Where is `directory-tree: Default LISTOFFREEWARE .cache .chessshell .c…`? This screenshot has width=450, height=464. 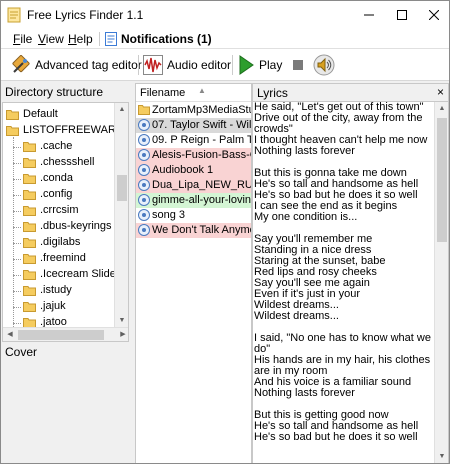
directory-tree: Default LISTOFFREEWARE .cache .chessshell .c… is located at coordinates (65, 222).